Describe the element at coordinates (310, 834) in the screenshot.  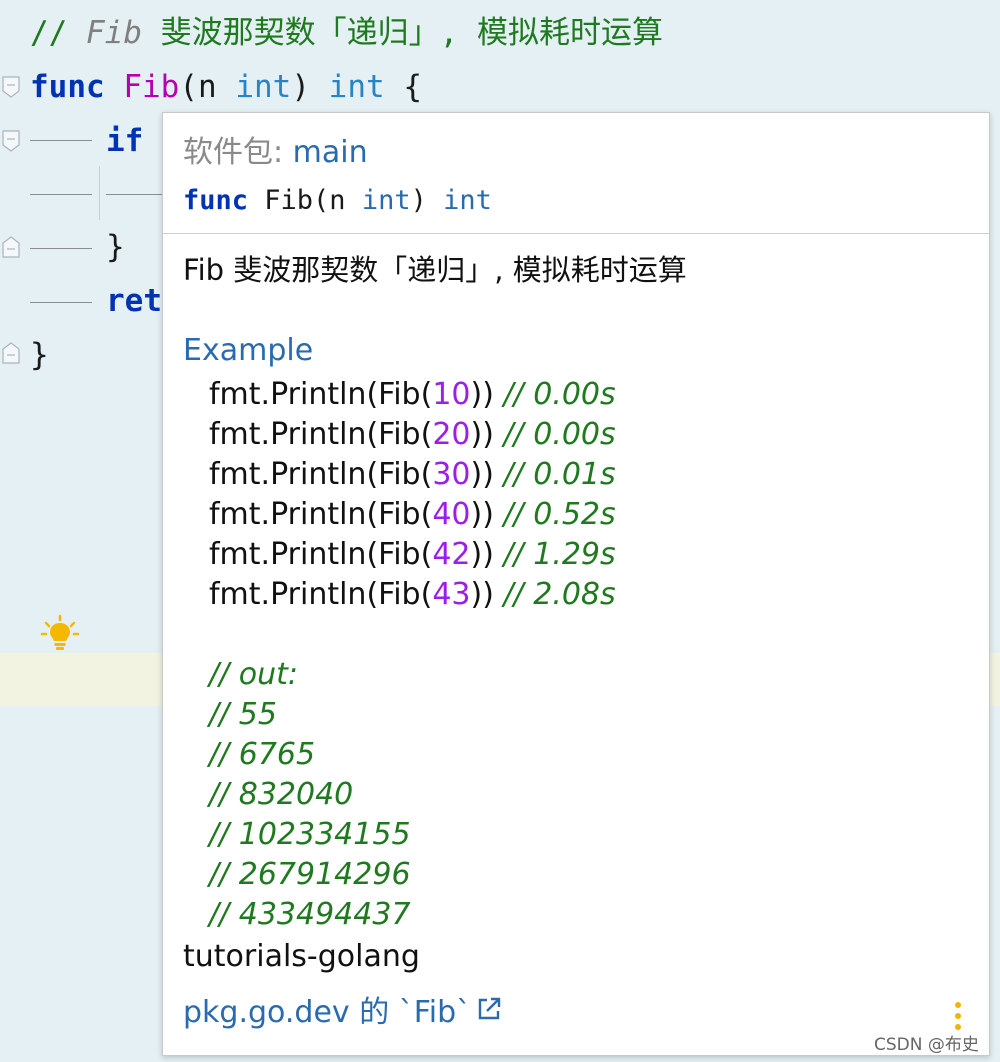
I see `output-comment-line: // 102334155` at that location.